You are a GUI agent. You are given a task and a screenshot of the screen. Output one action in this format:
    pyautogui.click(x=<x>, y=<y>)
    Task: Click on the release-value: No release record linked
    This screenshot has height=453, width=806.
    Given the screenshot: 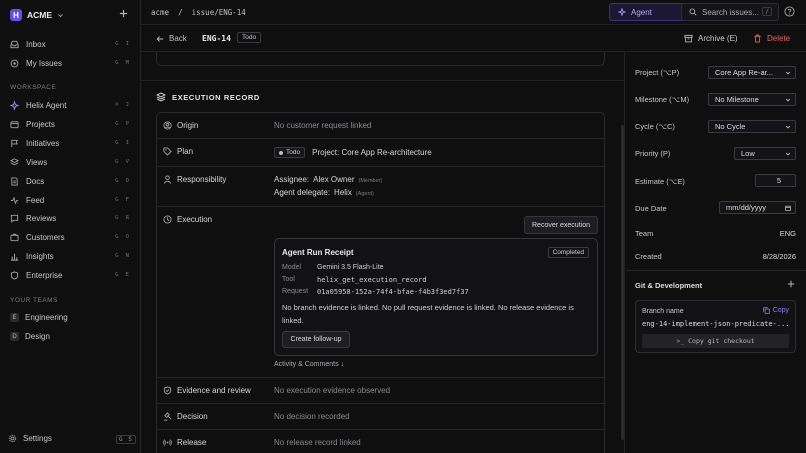 What is the action you would take?
    pyautogui.click(x=317, y=442)
    